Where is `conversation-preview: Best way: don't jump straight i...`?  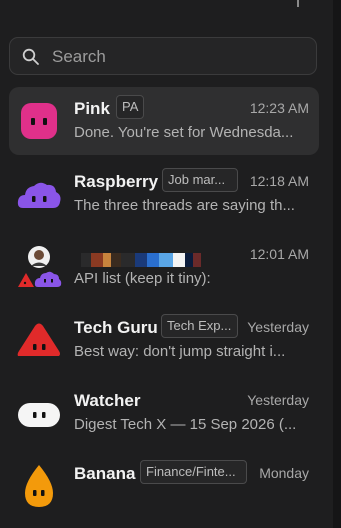
conversation-preview: Best way: don't jump straight i... is located at coordinates (180, 351).